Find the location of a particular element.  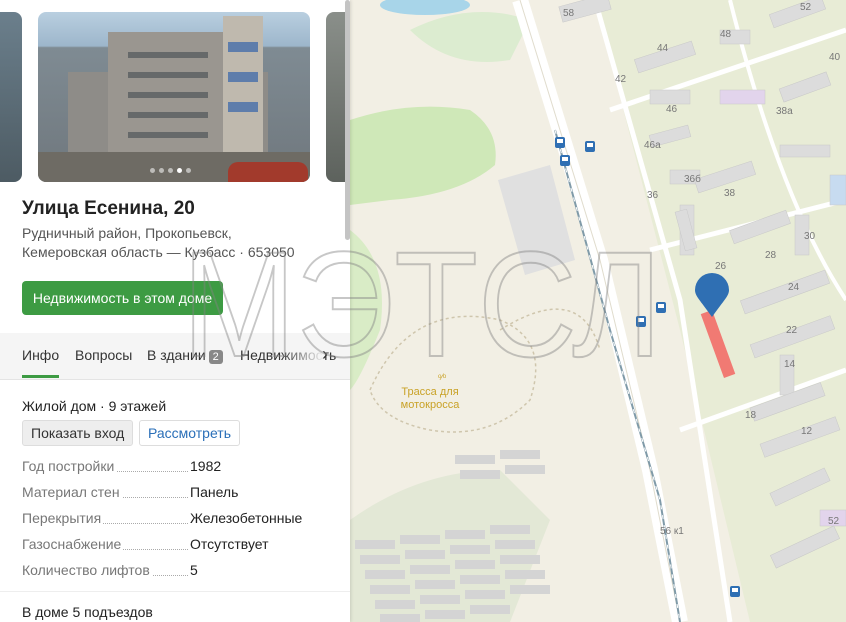

tab-in-building: В здании 2 is located at coordinates (185, 355).